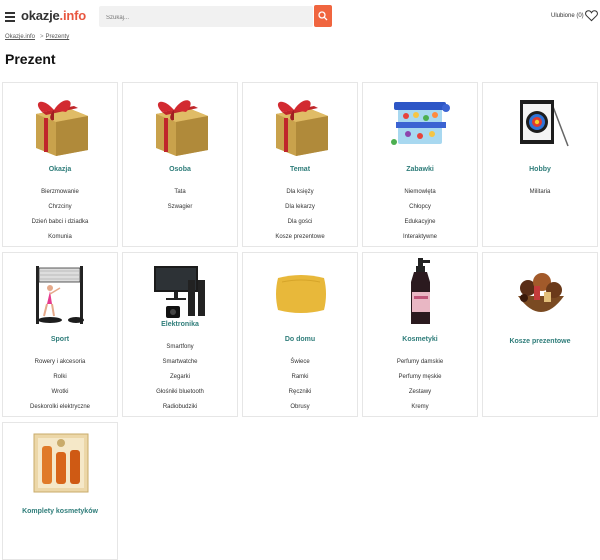  I want to click on subcategory-link: Dla księży, so click(300, 192).